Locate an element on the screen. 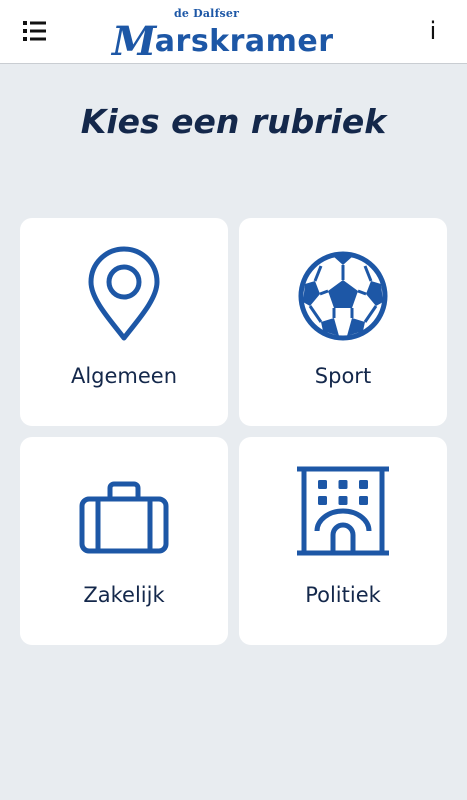 This screenshot has width=467, height=800. app-logo: de Dalfser Marskramer is located at coordinates (234, 35).